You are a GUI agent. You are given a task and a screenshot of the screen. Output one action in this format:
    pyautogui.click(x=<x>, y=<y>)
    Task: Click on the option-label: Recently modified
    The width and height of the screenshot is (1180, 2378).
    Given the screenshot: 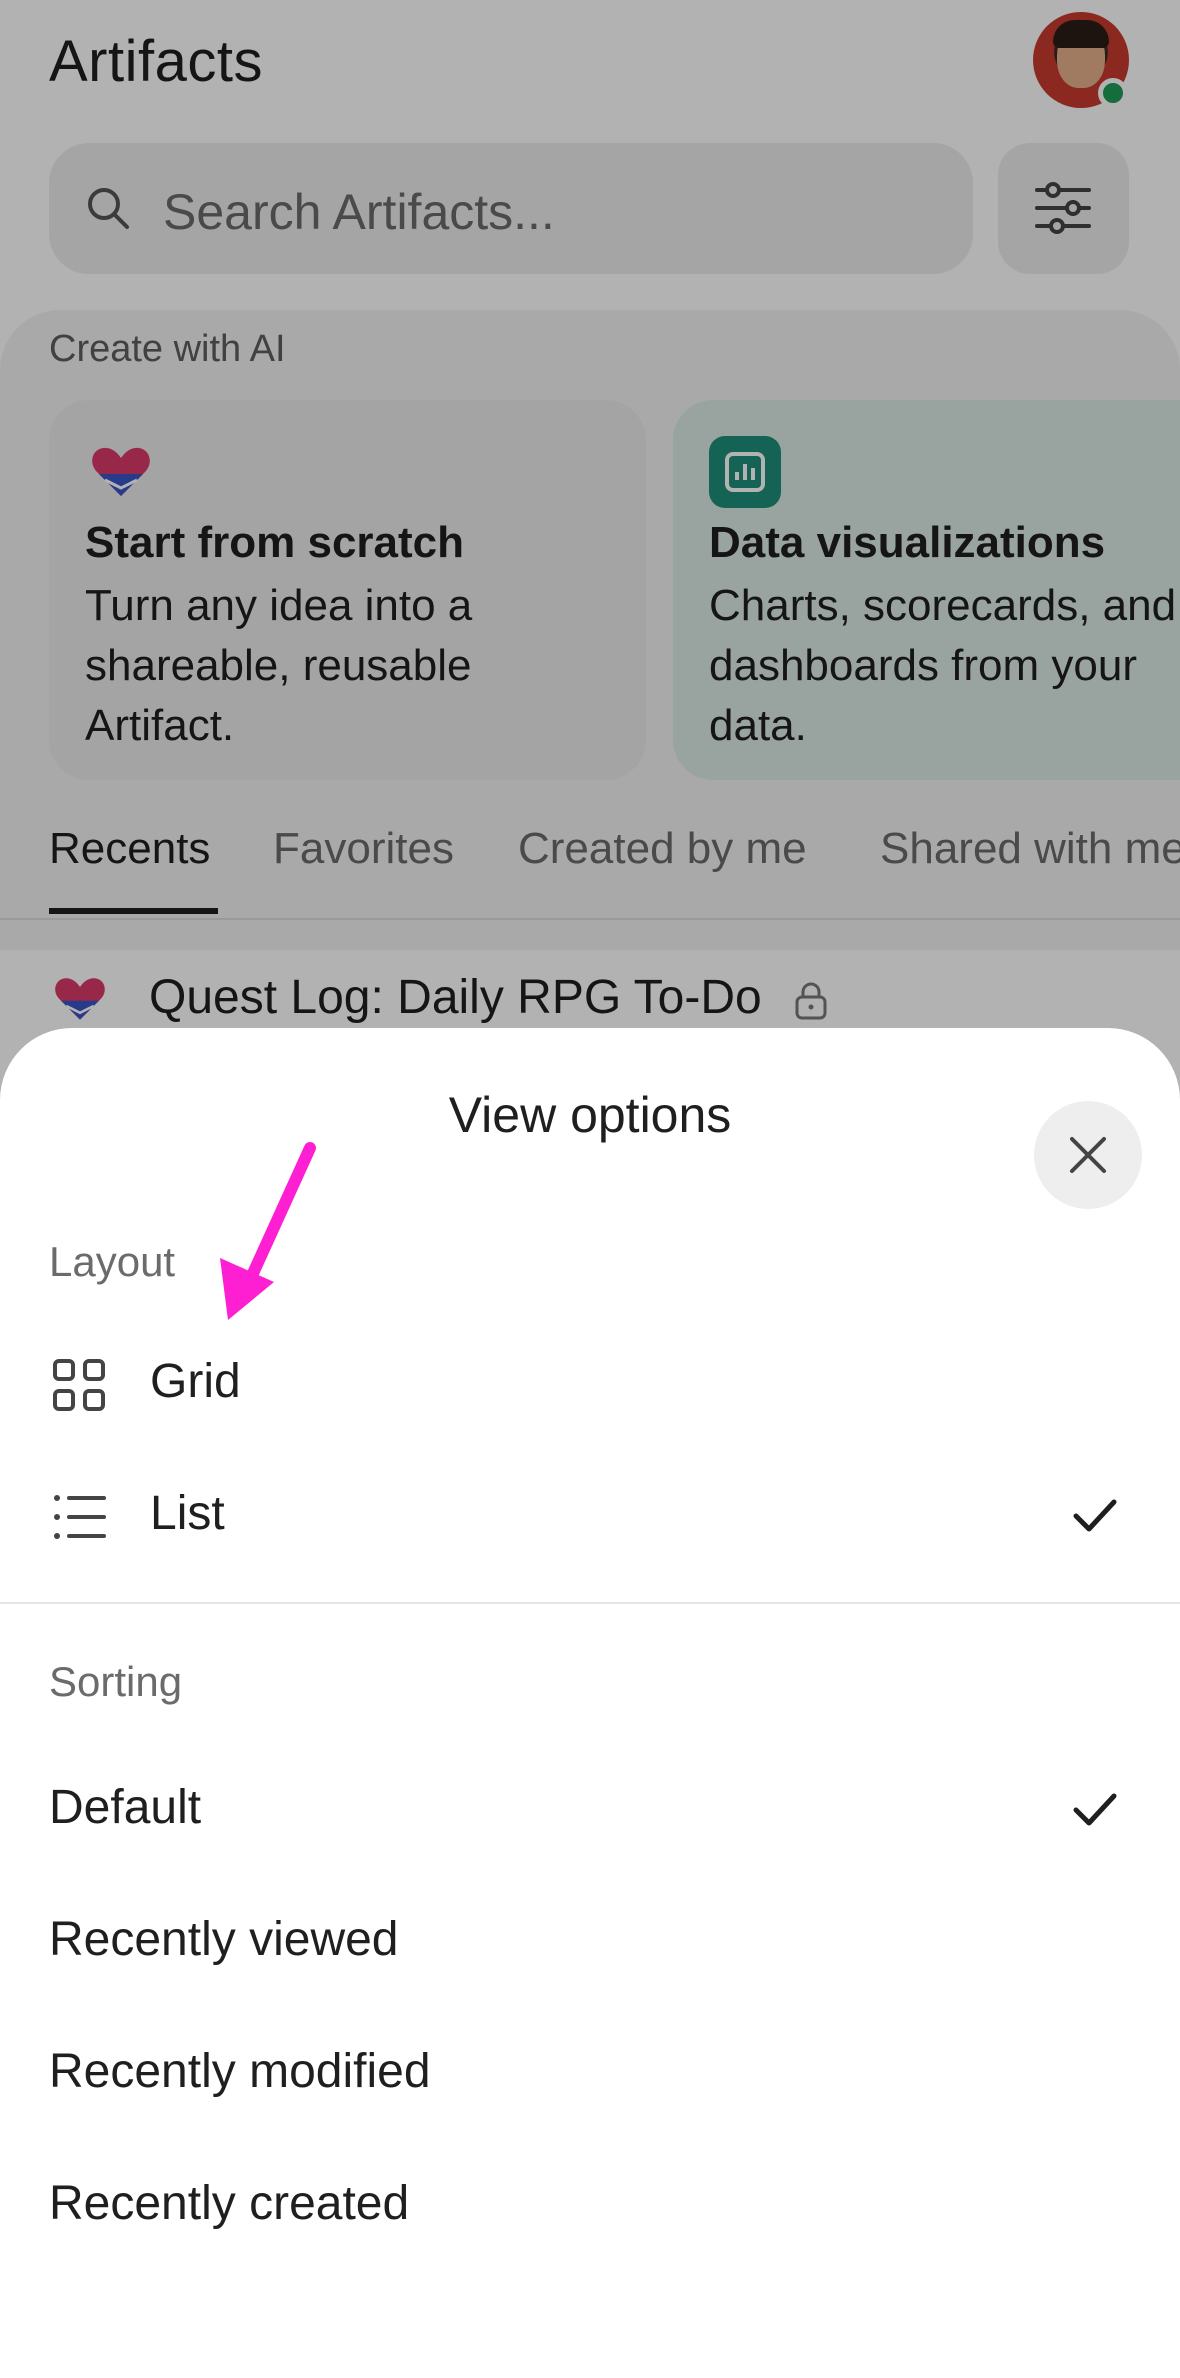 What is the action you would take?
    pyautogui.click(x=240, y=2071)
    